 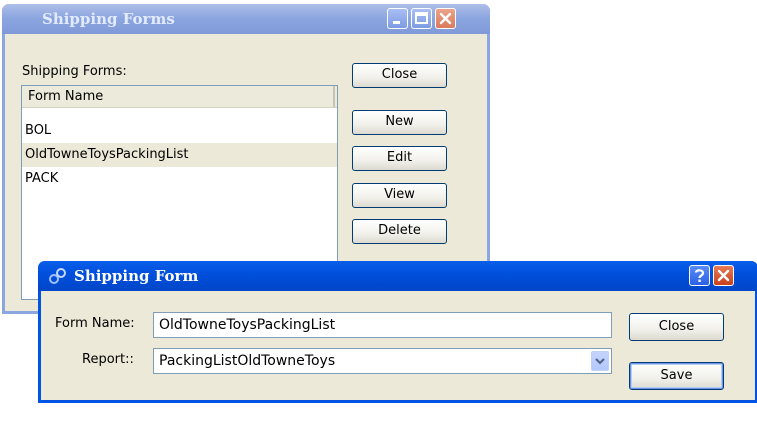 I want to click on help-button, so click(x=699, y=275).